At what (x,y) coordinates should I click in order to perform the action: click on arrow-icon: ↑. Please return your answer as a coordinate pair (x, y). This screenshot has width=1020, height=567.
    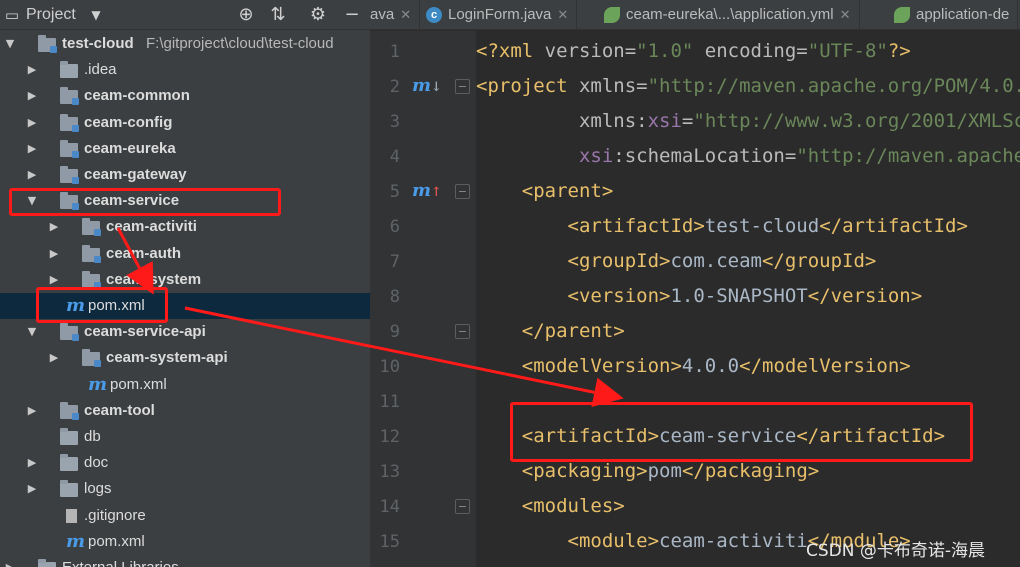
    Looking at the image, I should click on (436, 192).